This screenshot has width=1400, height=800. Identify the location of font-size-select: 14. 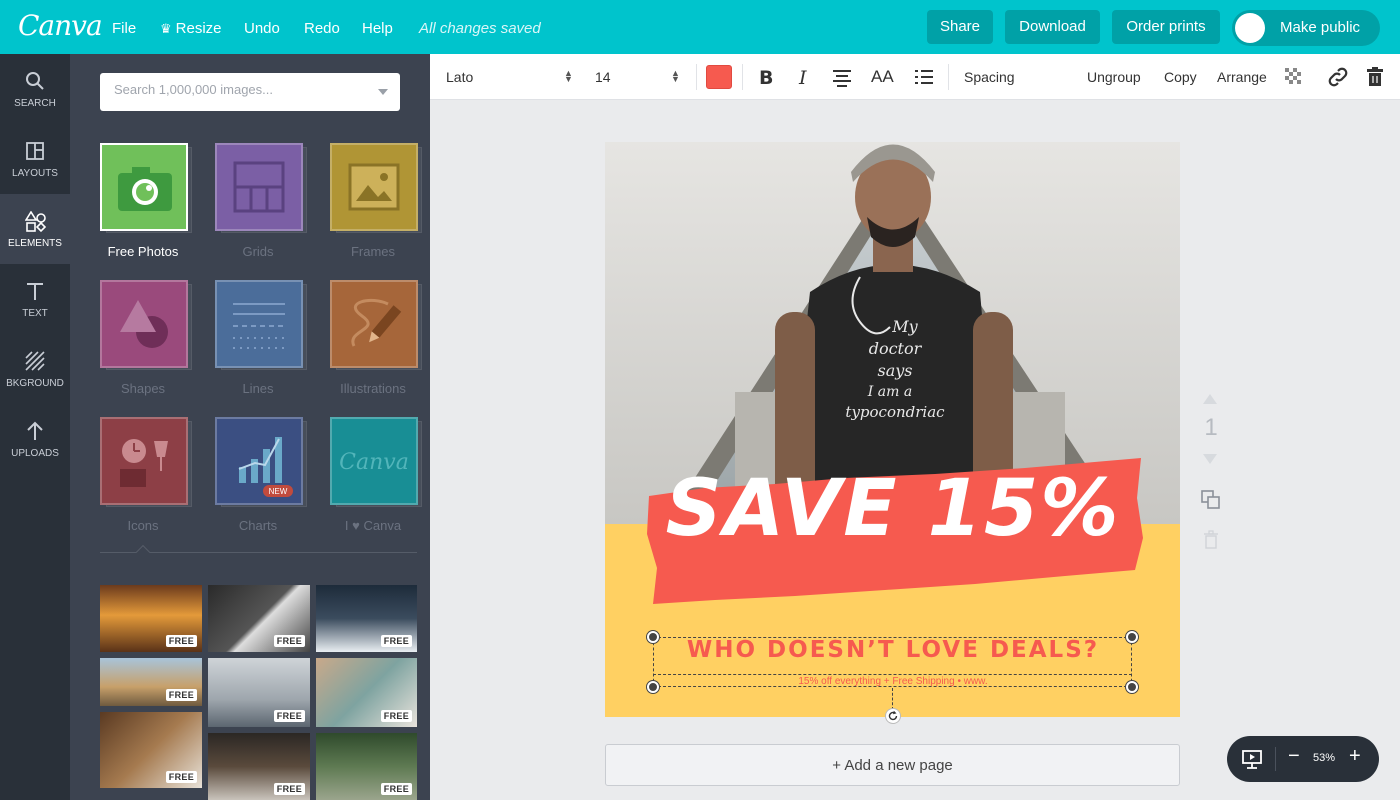
(603, 77).